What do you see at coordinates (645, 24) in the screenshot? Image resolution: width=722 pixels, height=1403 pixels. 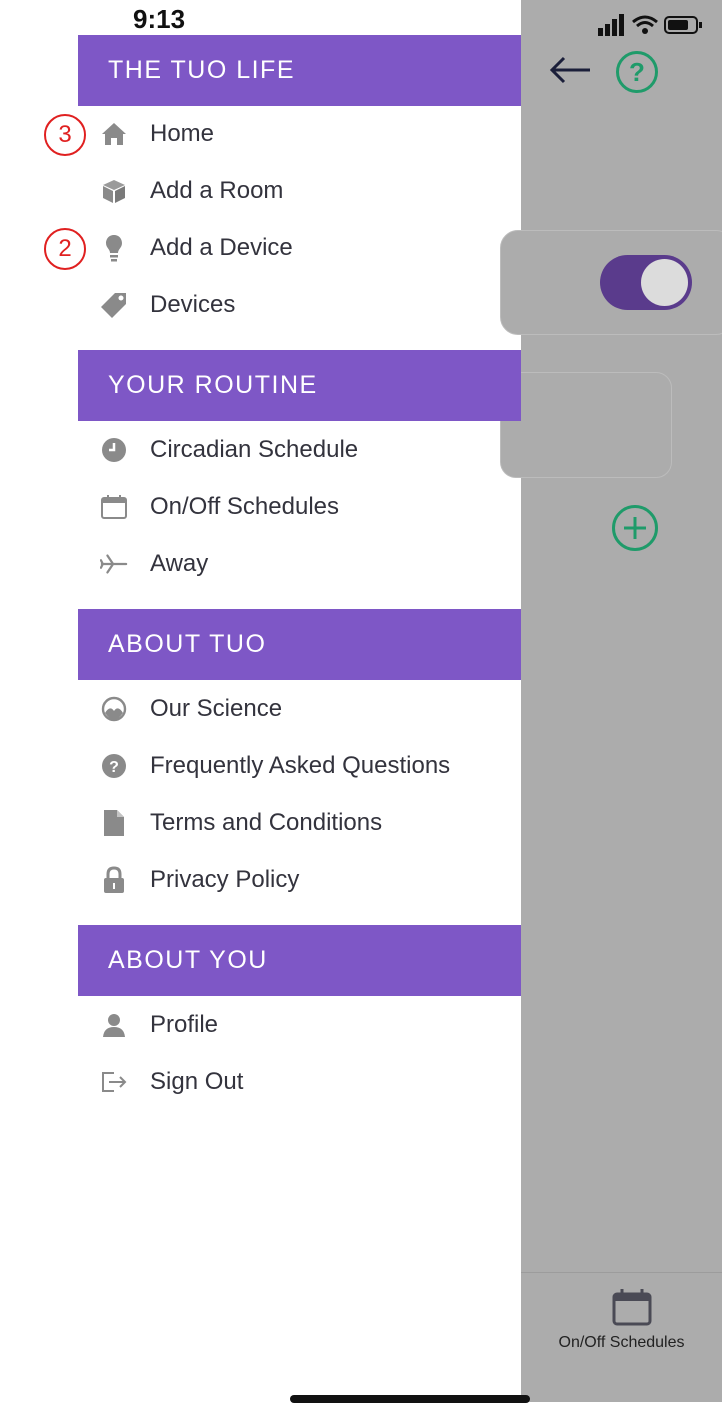 I see `wifi-icon` at bounding box center [645, 24].